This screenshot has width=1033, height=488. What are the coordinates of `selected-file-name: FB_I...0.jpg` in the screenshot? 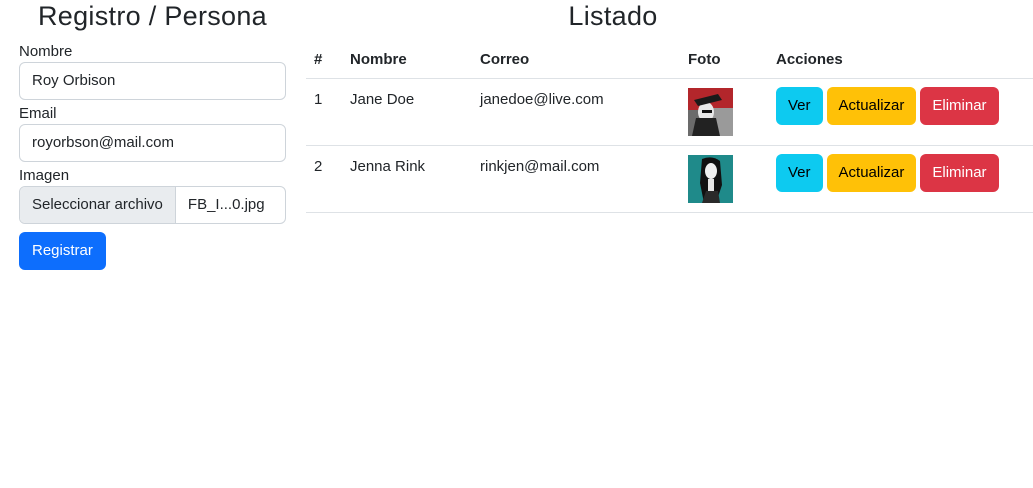 It's located at (226, 204).